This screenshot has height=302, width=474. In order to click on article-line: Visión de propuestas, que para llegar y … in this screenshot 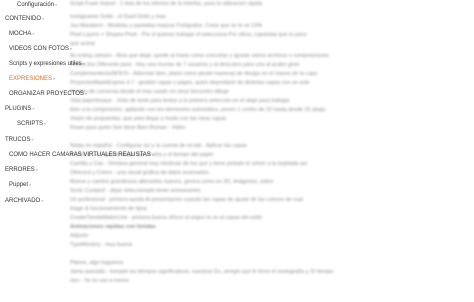, I will do `click(148, 119)`.